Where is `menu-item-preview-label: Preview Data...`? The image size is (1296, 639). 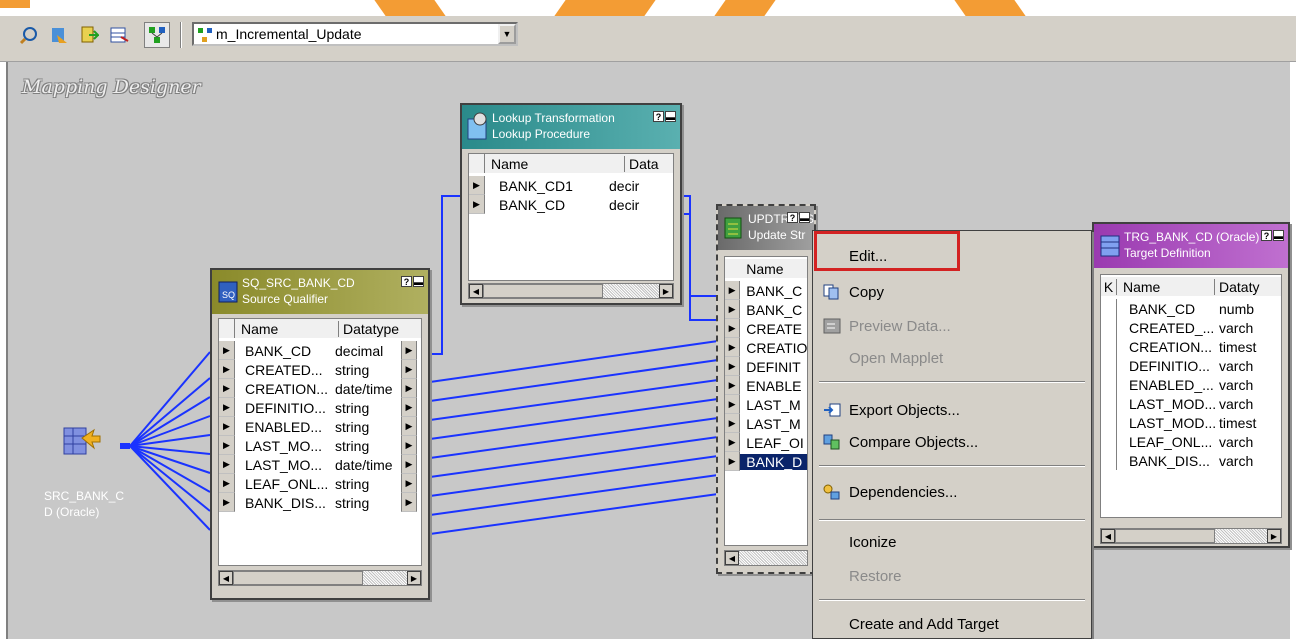
menu-item-preview-label: Preview Data... is located at coordinates (900, 326).